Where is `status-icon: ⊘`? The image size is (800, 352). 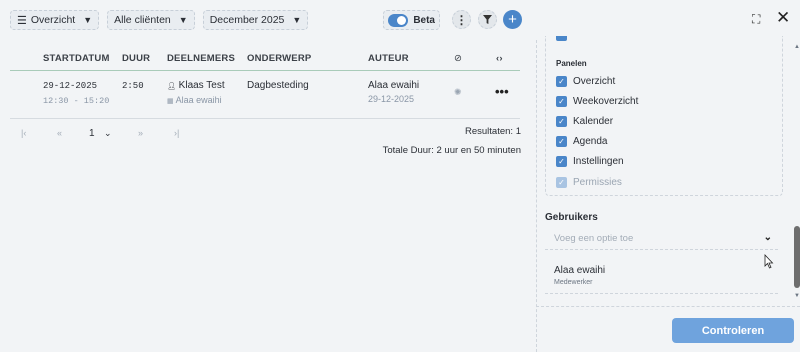 status-icon: ⊘ is located at coordinates (458, 58).